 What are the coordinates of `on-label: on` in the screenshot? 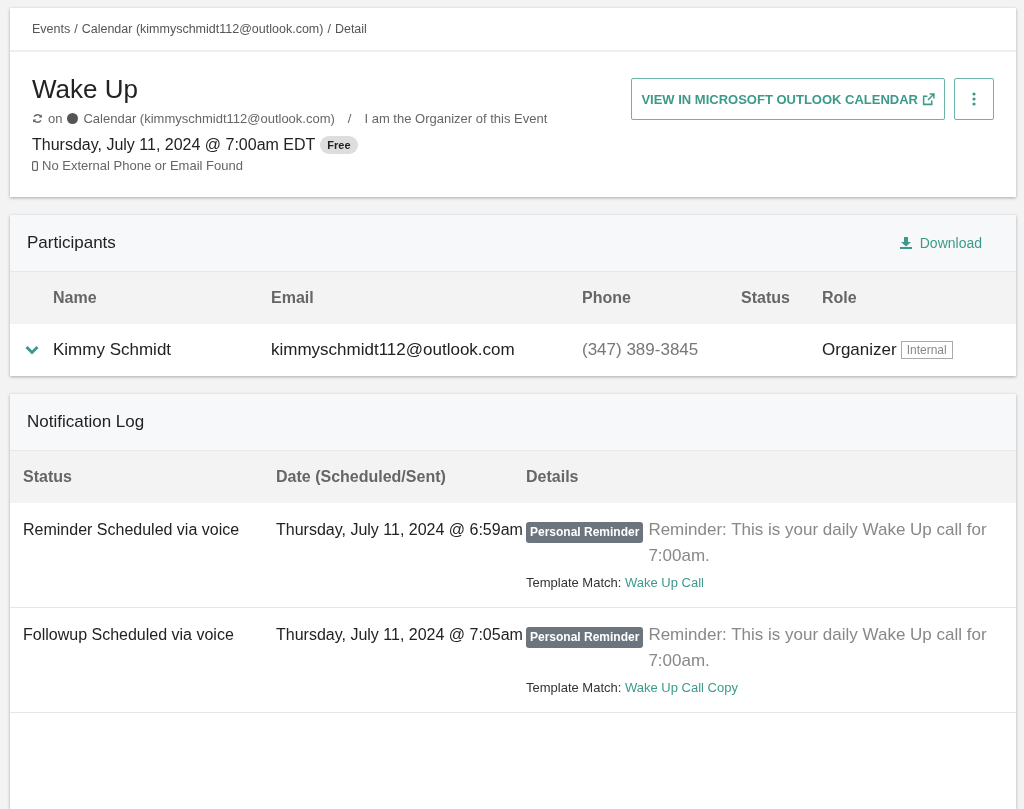 It's located at (55, 118).